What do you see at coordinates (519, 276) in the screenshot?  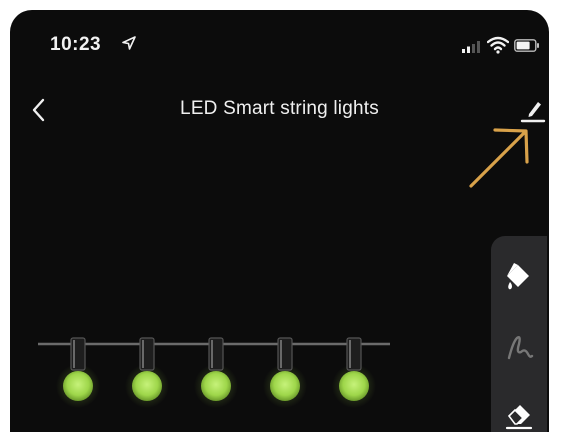 I see `paint-bucket-icon` at bounding box center [519, 276].